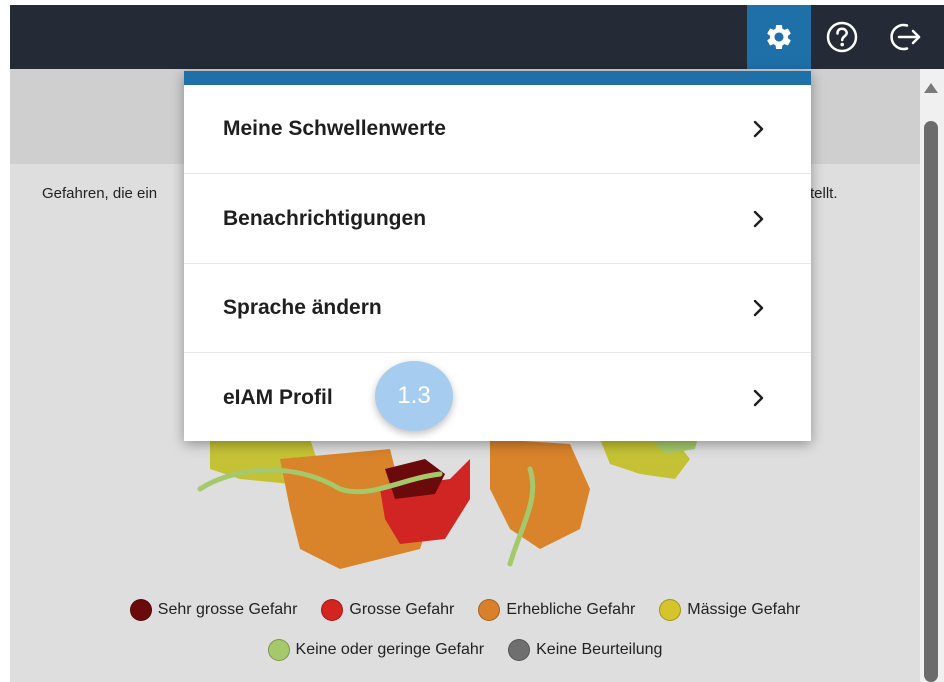  I want to click on menu-item-notifications: Benachrichtigungen, so click(497, 219).